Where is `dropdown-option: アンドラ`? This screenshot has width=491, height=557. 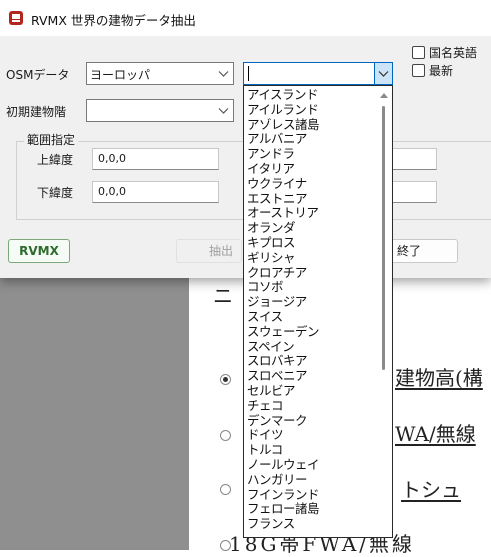 dropdown-option: アンドラ is located at coordinates (271, 153).